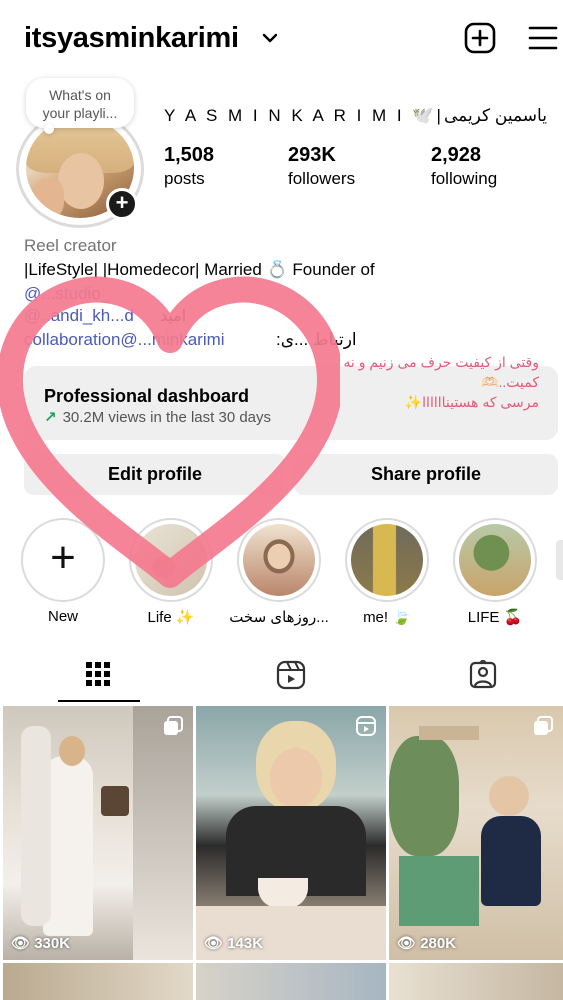  Describe the element at coordinates (441, 362) in the screenshot. I see `overlay-caption-line: وقتی از کیفیت حرف می زنیم و نه` at that location.